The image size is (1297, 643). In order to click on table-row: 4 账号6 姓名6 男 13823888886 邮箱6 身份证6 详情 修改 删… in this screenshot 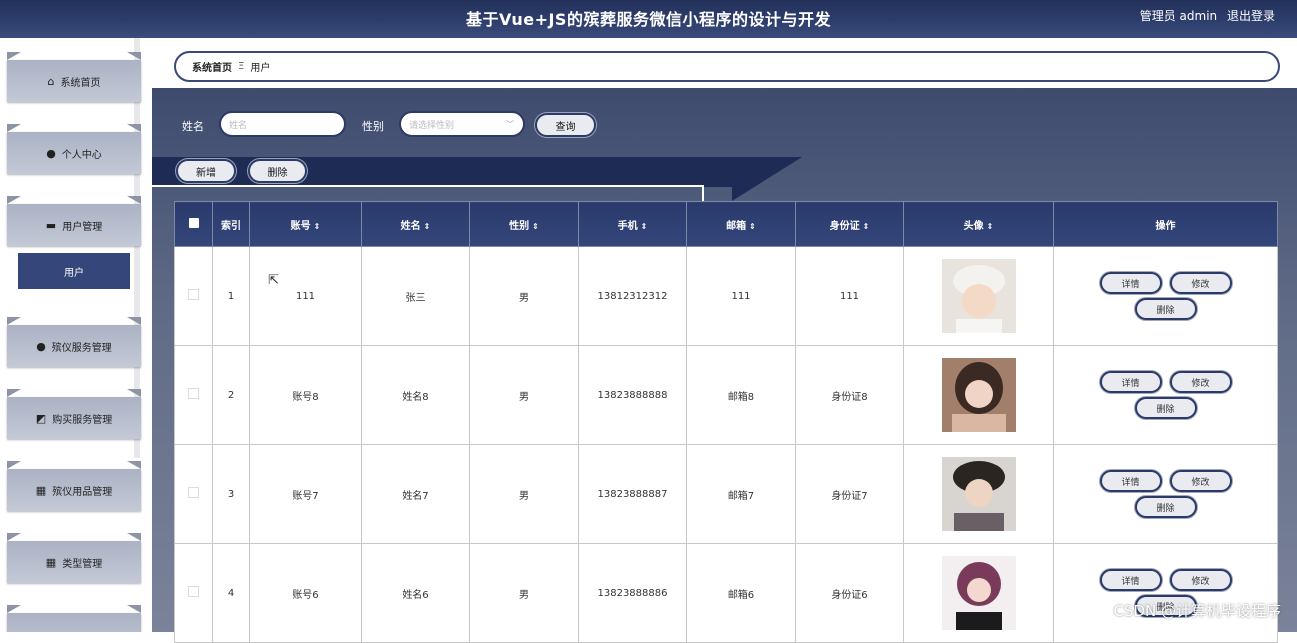, I will do `click(726, 593)`.